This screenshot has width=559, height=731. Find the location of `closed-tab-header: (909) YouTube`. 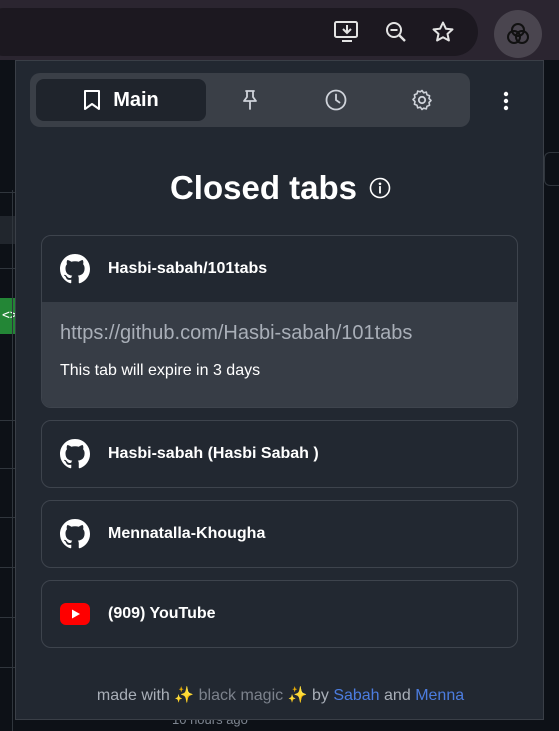

closed-tab-header: (909) YouTube is located at coordinates (279, 614).